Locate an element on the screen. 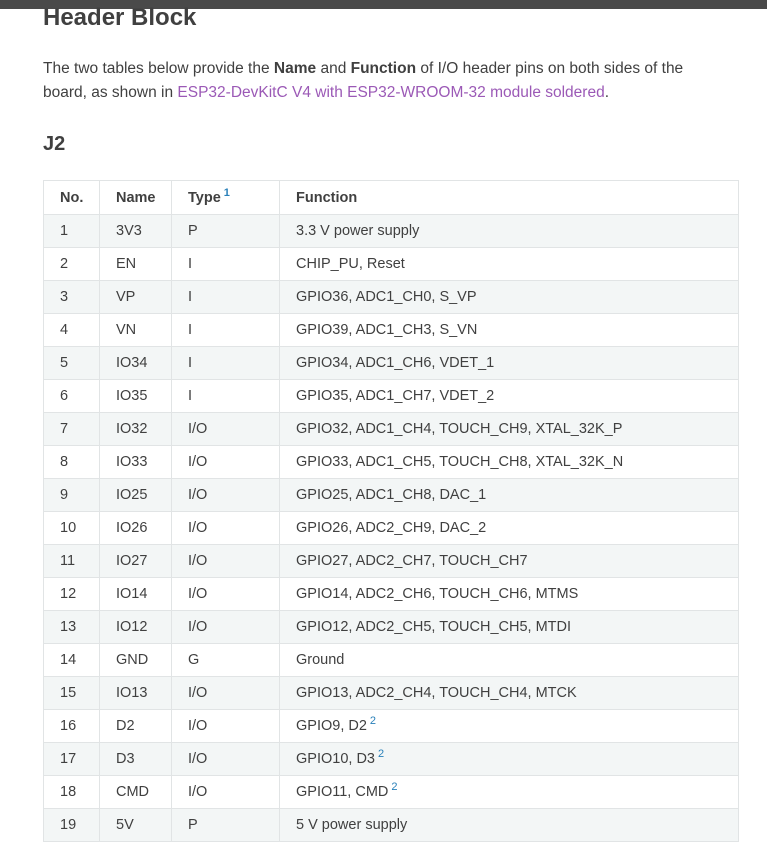 The height and width of the screenshot is (851, 767). cell-name: D3 is located at coordinates (135, 759).